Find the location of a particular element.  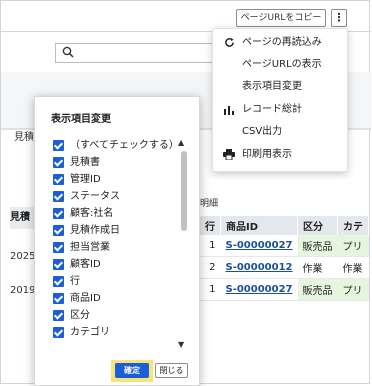

confirm-button: 確定 is located at coordinates (132, 370).